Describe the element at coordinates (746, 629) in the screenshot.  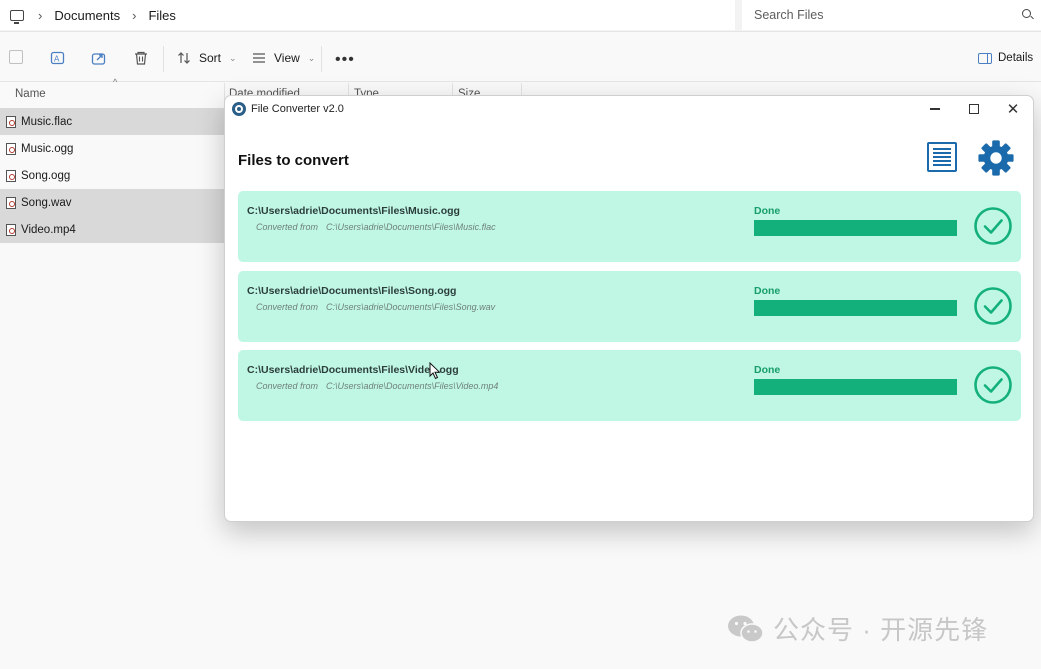
I see `wechat-icon` at that location.